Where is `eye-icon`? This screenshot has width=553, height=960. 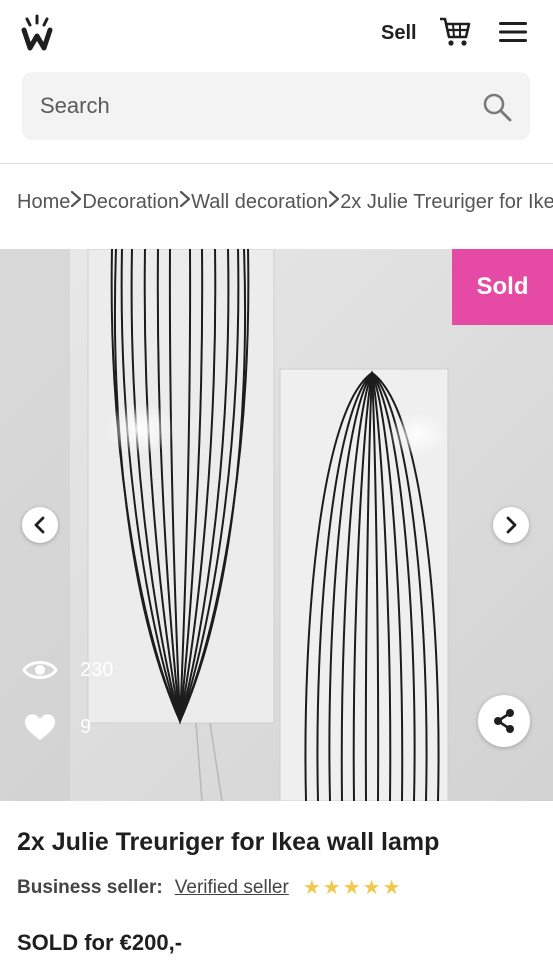
eye-icon is located at coordinates (40, 670).